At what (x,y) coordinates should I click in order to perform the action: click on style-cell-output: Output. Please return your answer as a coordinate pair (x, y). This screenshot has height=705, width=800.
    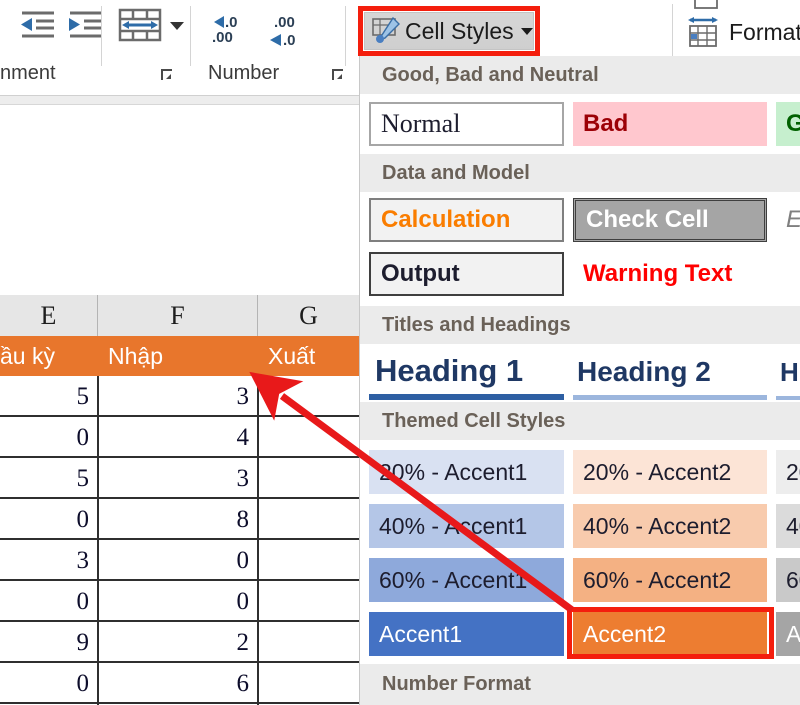
    Looking at the image, I should click on (466, 274).